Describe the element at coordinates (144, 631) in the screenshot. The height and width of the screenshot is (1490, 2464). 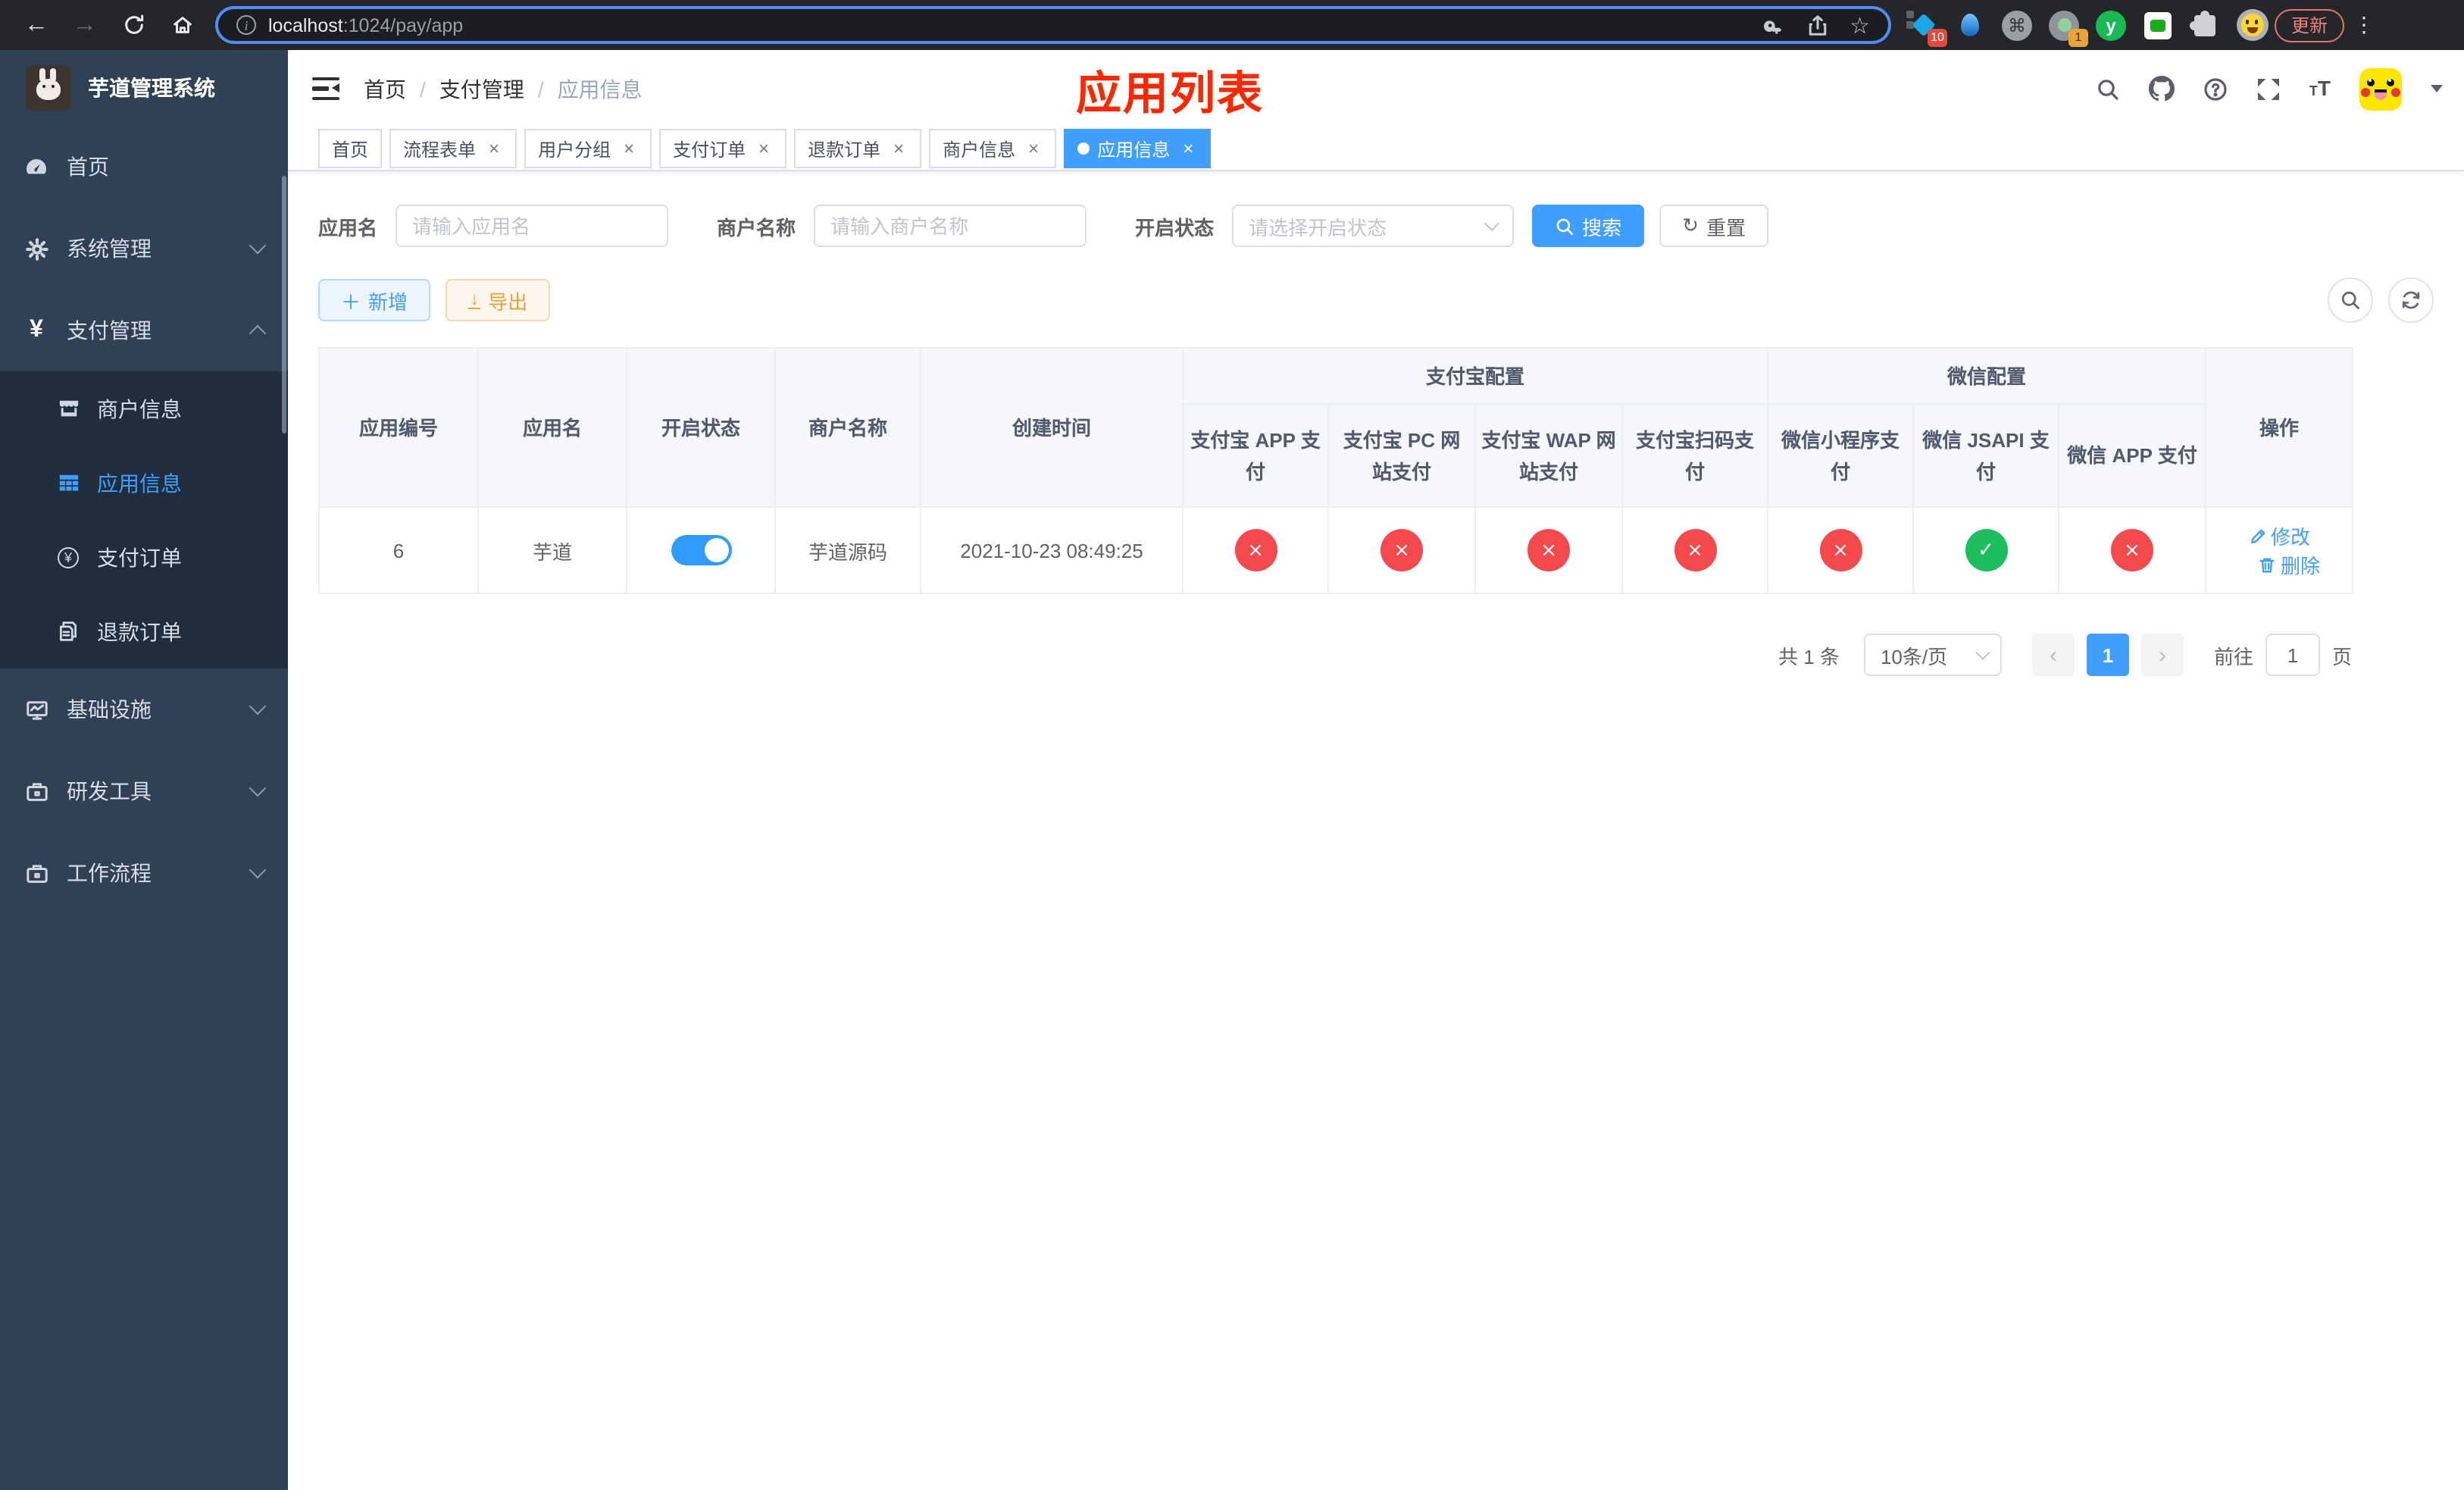
I see `sidebar-item-refund-orders: 退款订单` at that location.